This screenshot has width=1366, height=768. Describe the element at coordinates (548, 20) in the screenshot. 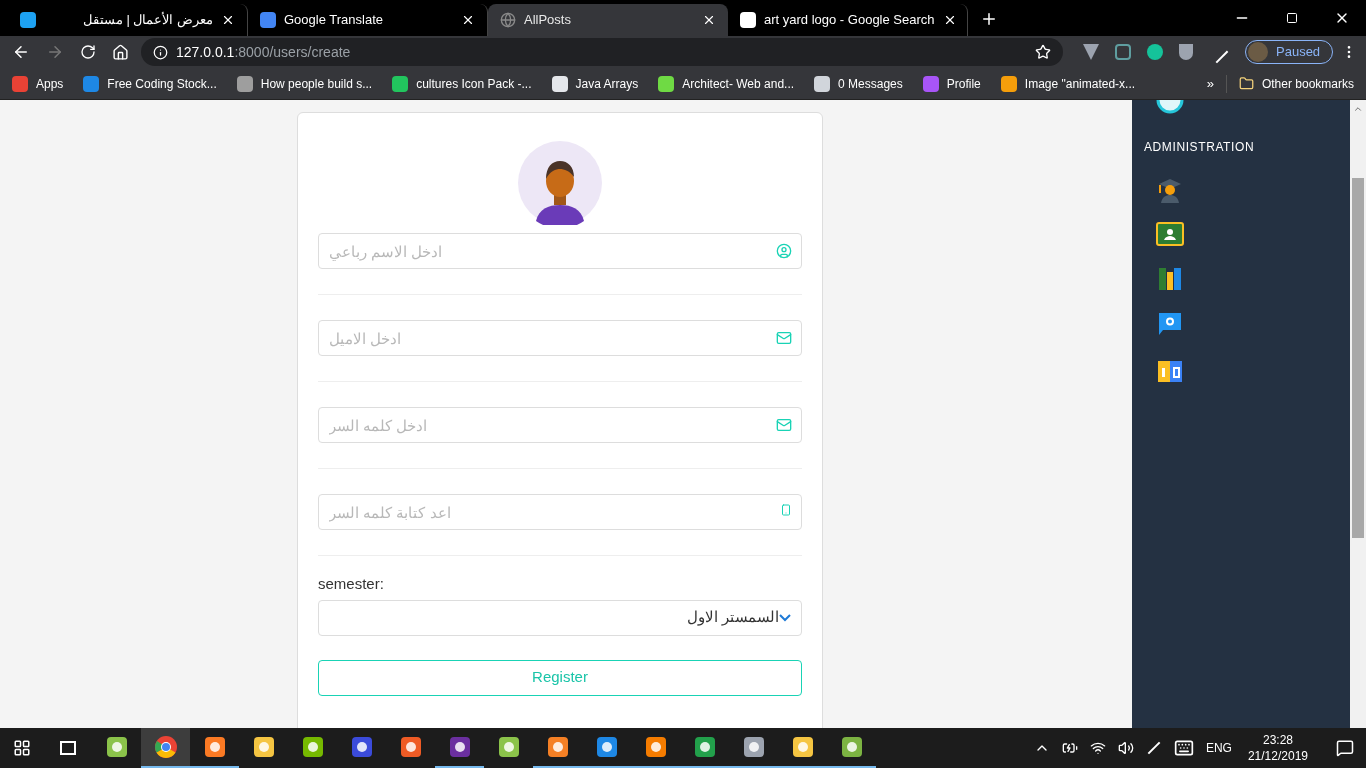

I see `tab-title: AllPosts` at that location.